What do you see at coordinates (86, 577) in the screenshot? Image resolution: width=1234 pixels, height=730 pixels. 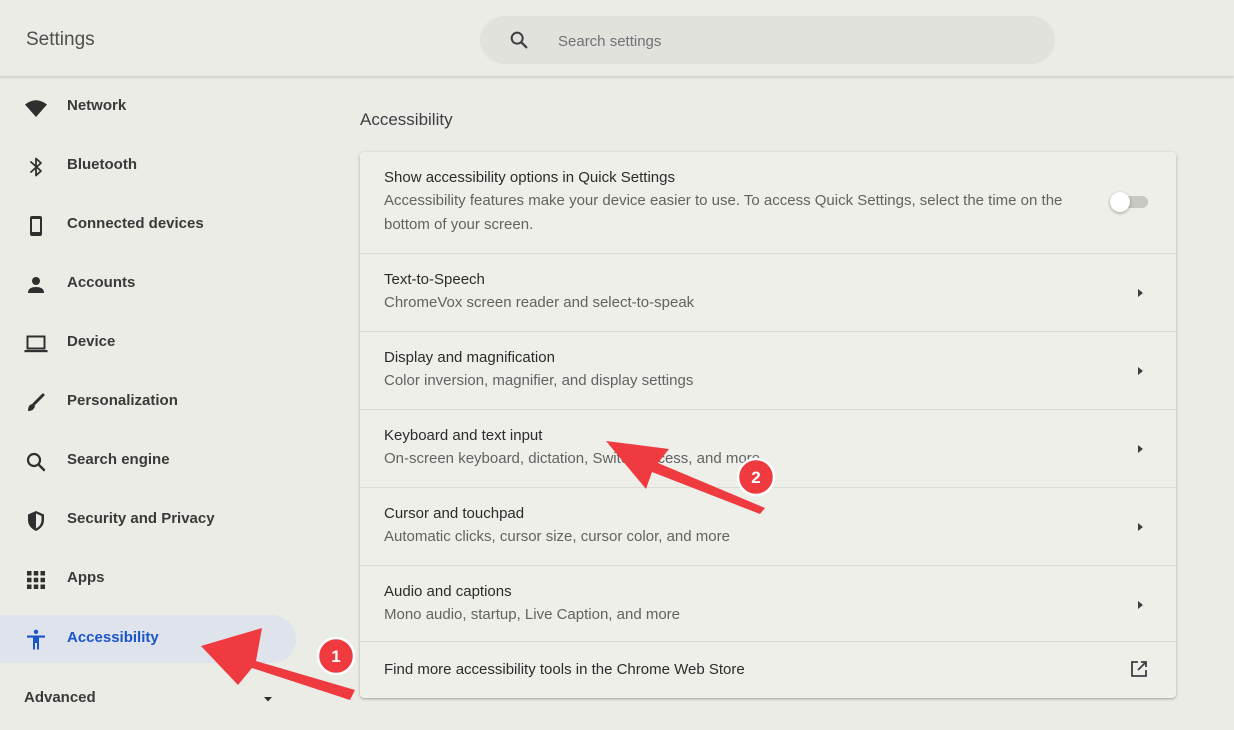 I see `sidebar-item-label: Apps` at bounding box center [86, 577].